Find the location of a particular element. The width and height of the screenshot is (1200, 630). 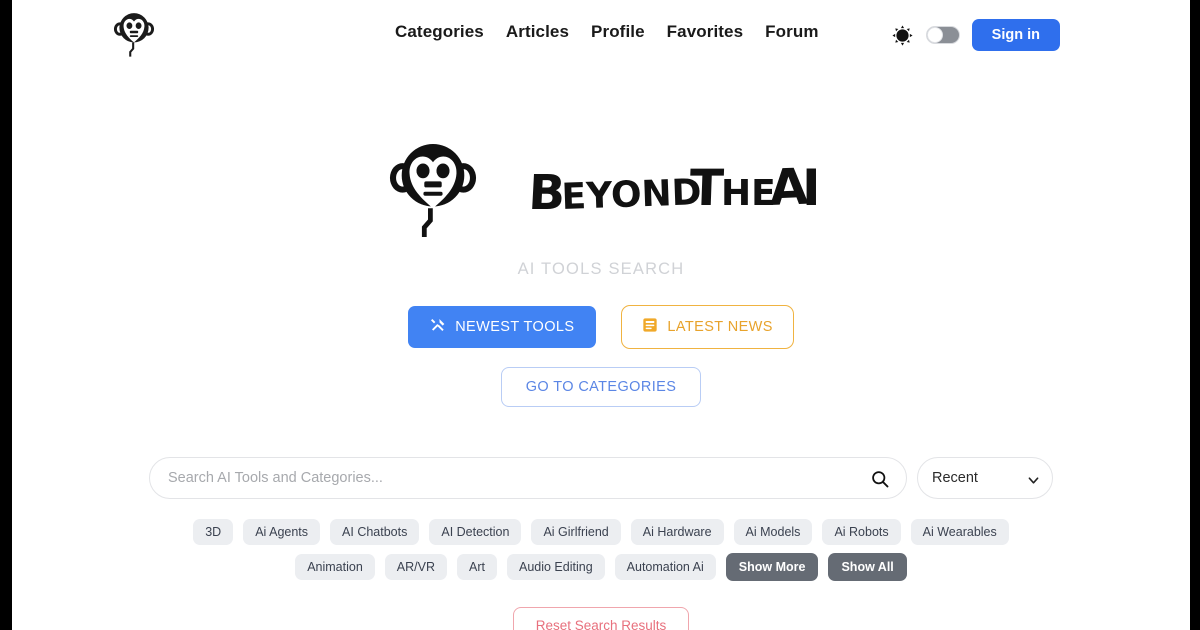

monkey-head-logo-icon-large is located at coordinates (432, 190).